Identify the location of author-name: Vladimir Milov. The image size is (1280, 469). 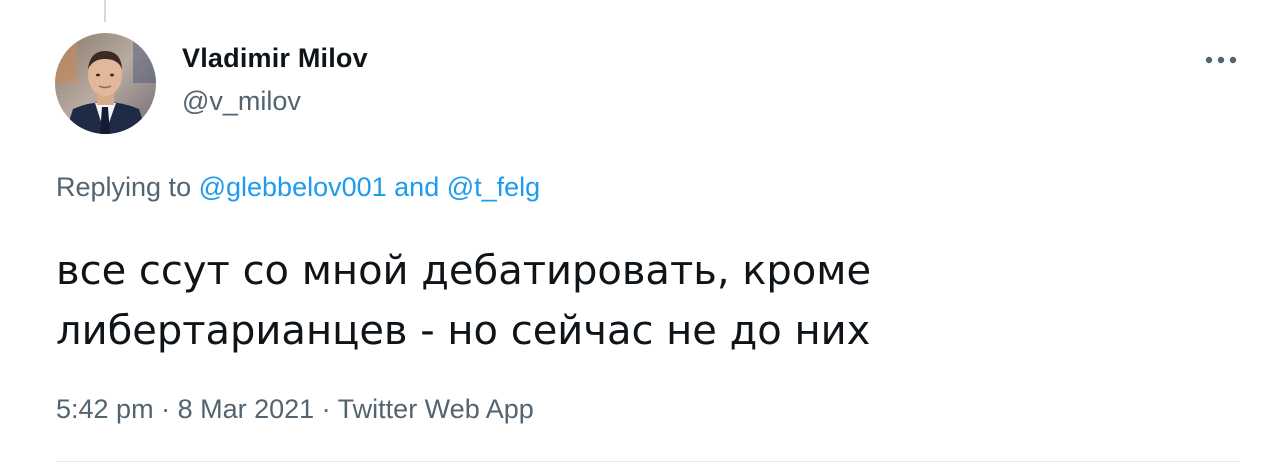
(275, 58).